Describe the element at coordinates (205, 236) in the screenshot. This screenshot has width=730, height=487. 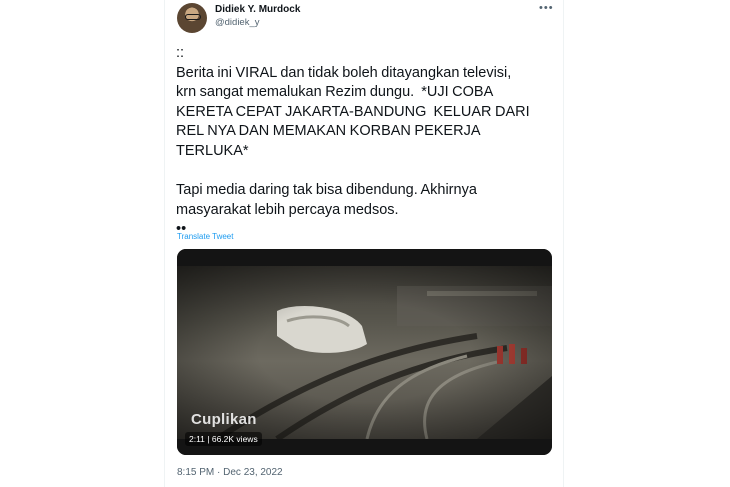
I see `translate-tweet-link: Translate Tweet` at that location.